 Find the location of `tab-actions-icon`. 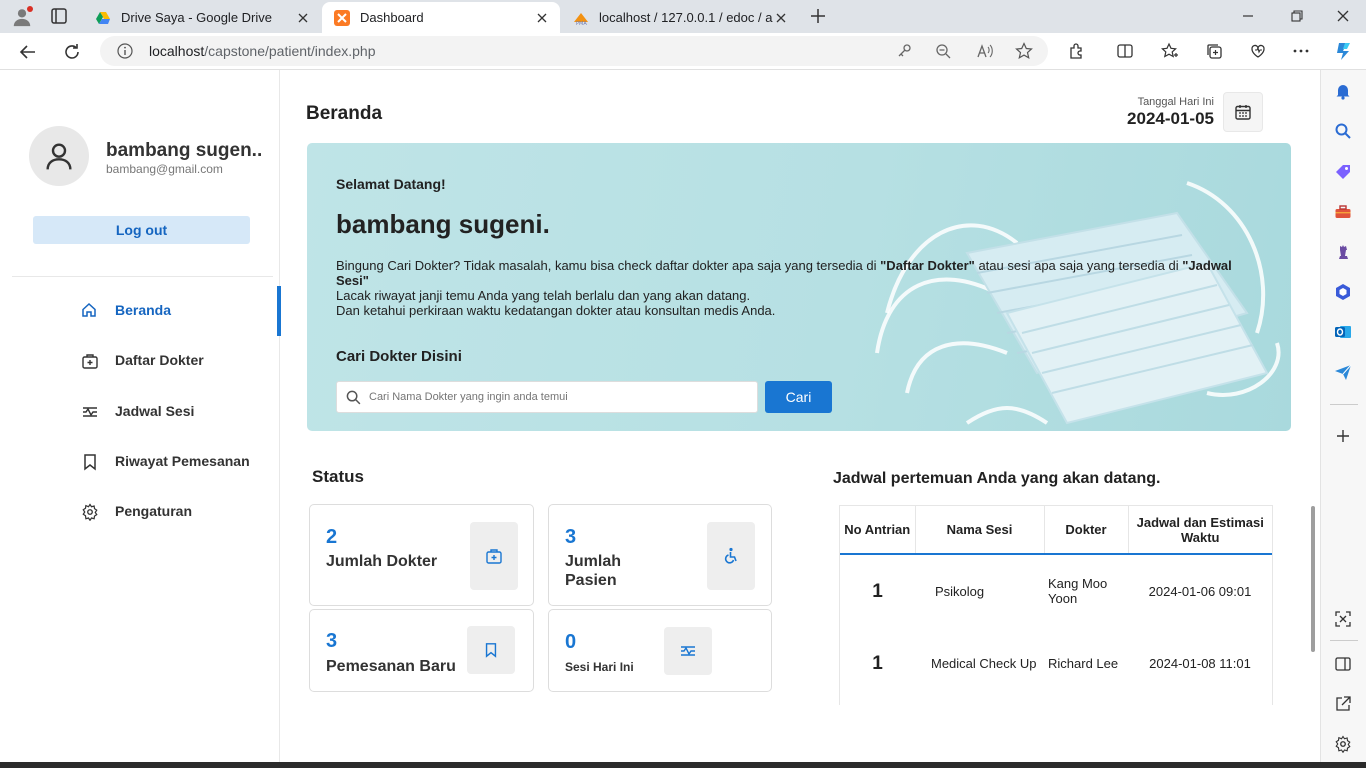

tab-actions-icon is located at coordinates (59, 16).